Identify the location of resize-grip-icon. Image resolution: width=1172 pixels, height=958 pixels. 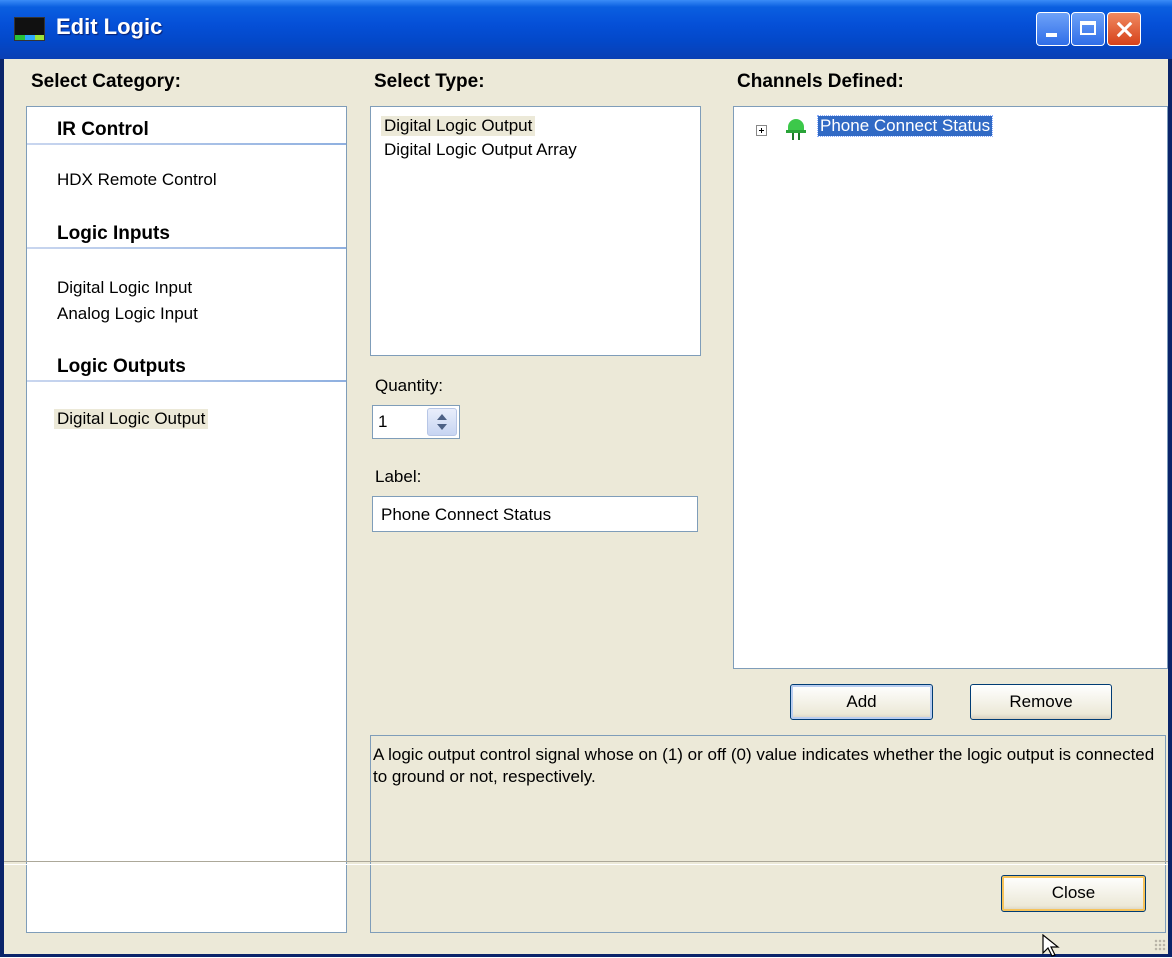
(1160, 945).